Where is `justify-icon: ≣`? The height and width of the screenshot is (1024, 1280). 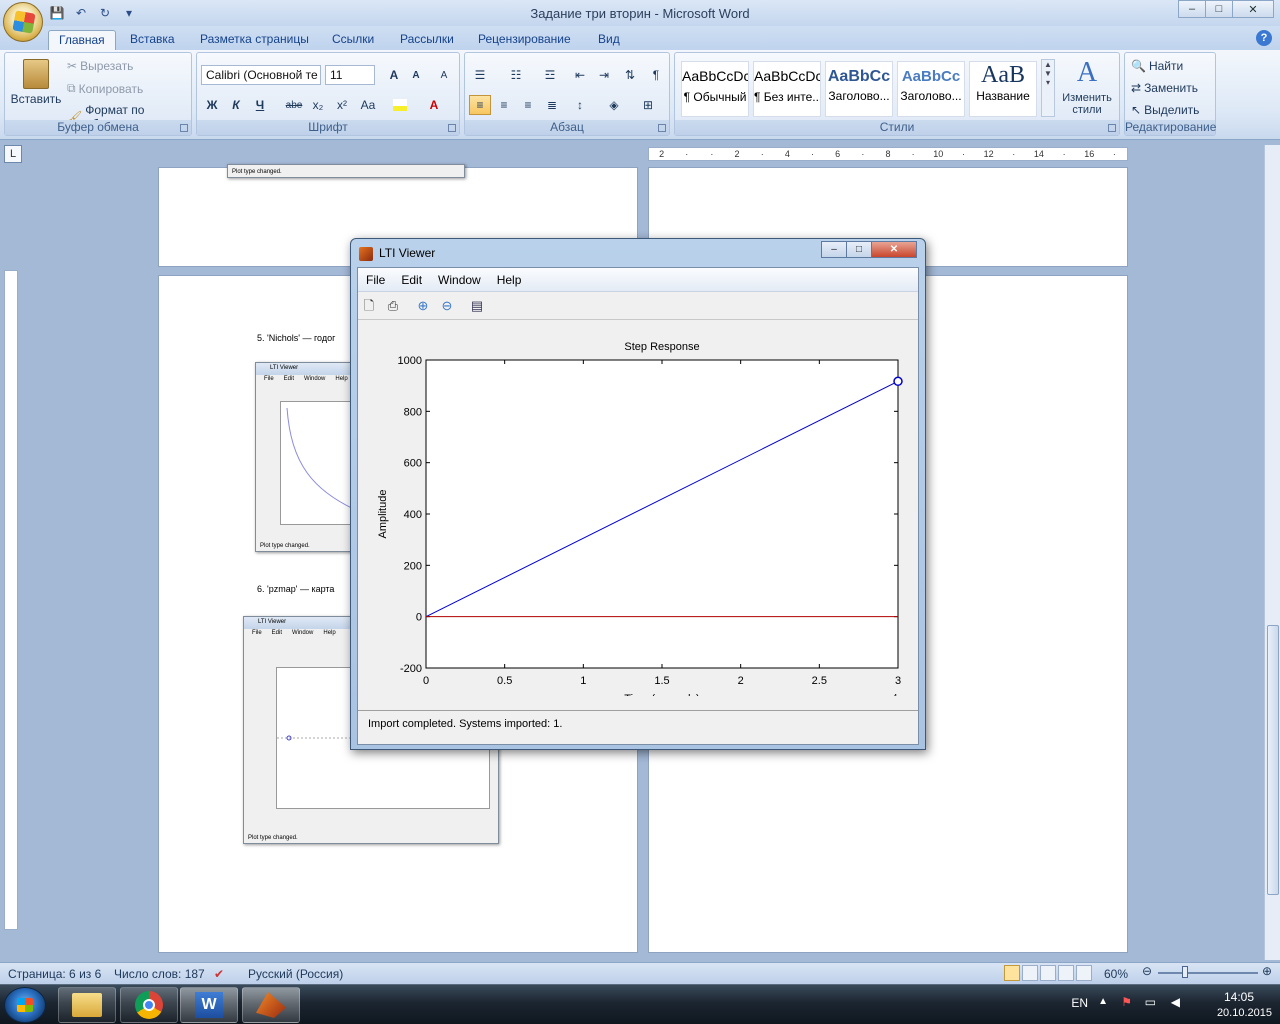 justify-icon: ≣ is located at coordinates (552, 105).